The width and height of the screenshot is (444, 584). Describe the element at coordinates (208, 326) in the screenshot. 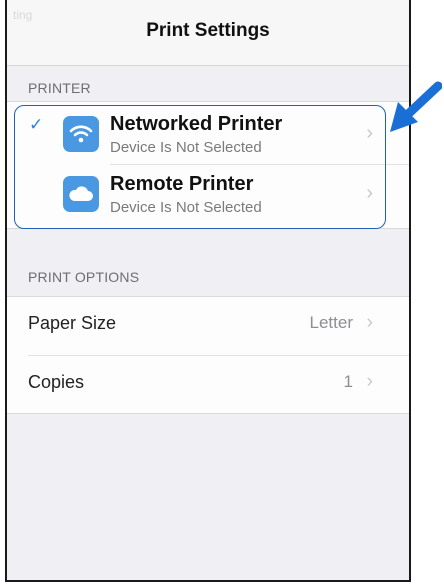

I see `paper-size-row: Paper Size Letter ›` at that location.